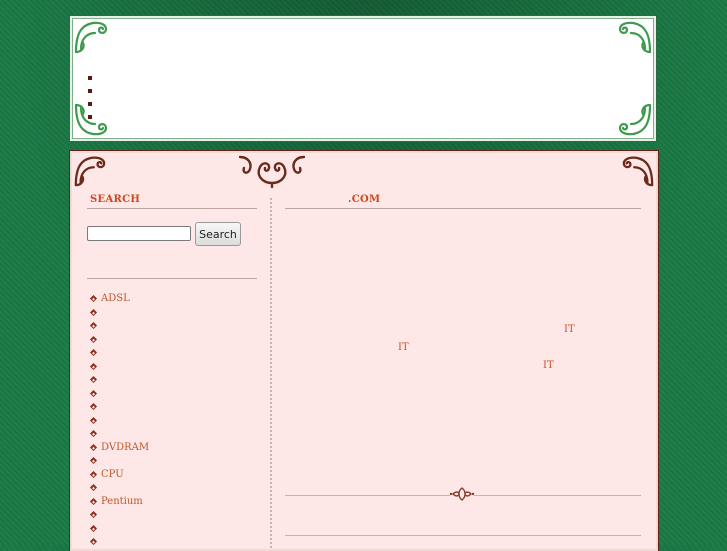  I want to click on list-item: ADSL, so click(119, 299).